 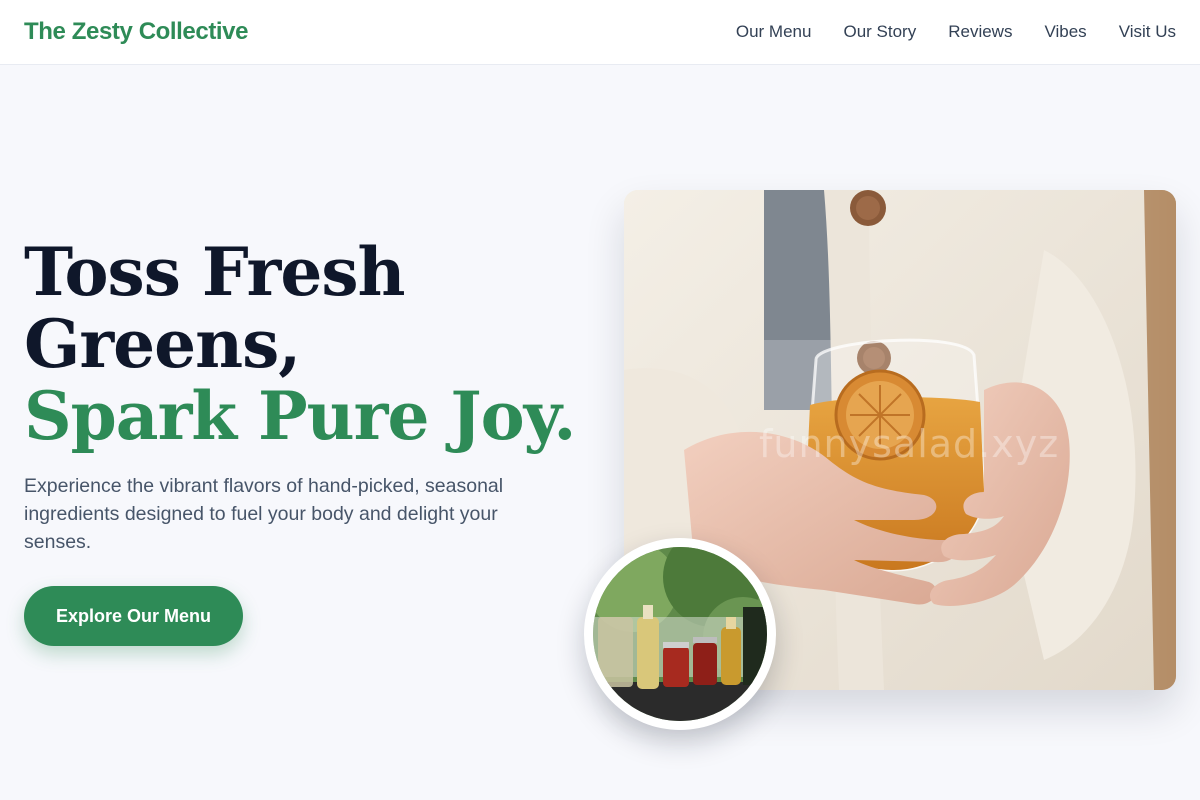 What do you see at coordinates (136, 32) in the screenshot?
I see `brand-logo: The Zesty Collective` at bounding box center [136, 32].